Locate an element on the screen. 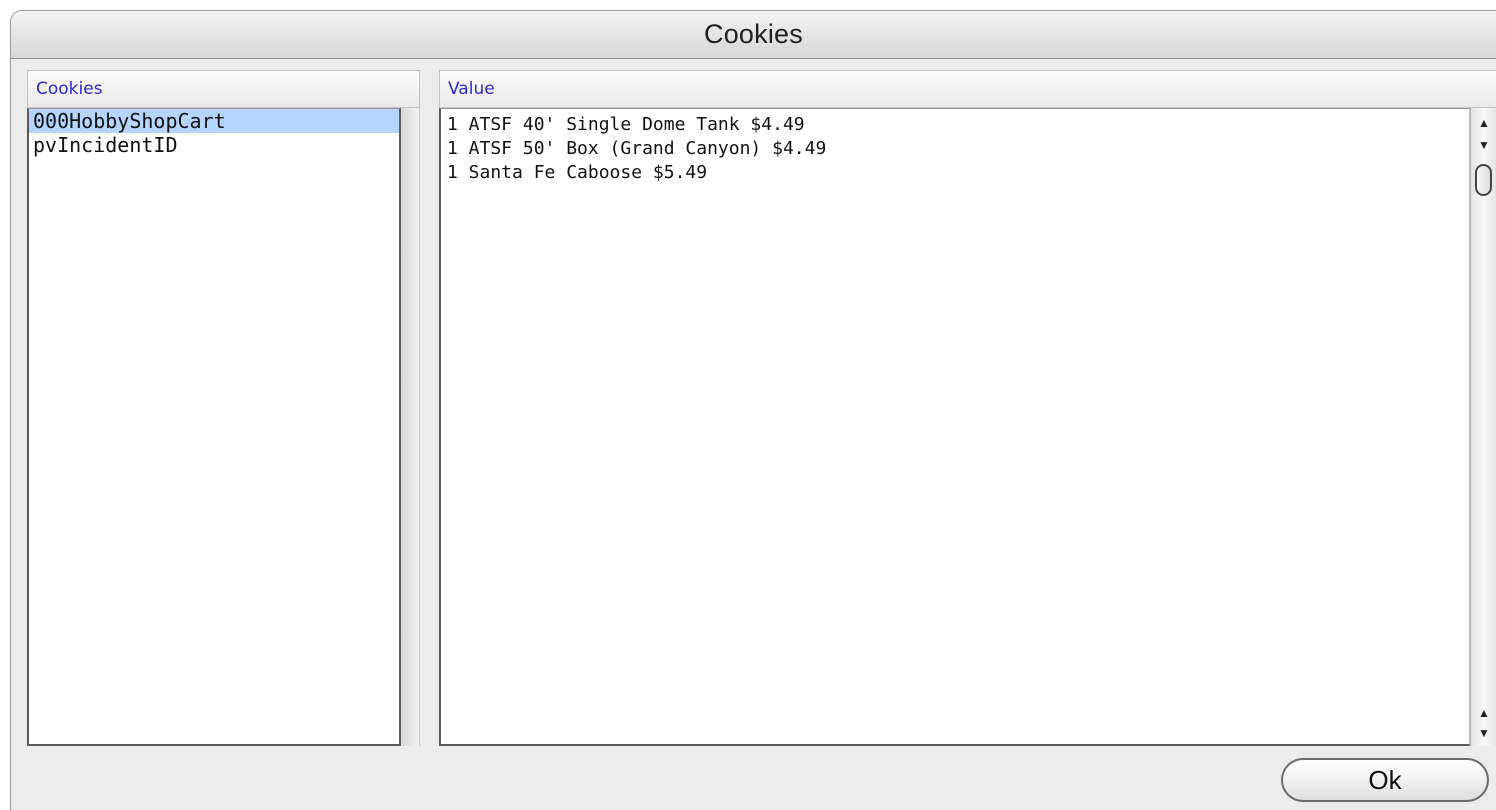  title-bar: Cookies is located at coordinates (753, 35).